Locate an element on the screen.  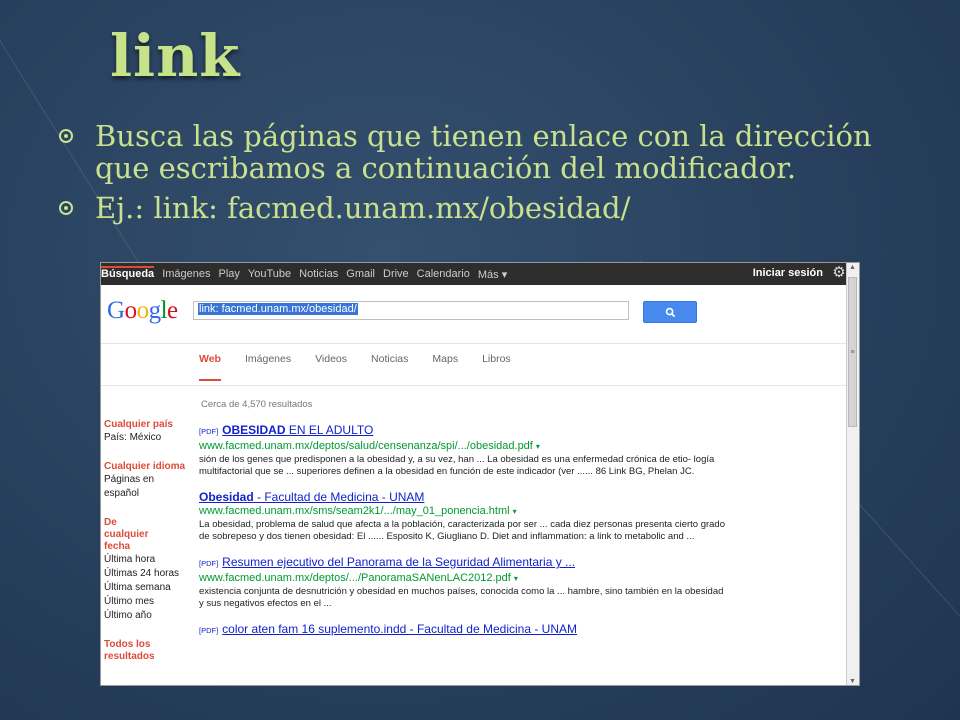
gbar-item-imagenes: Imágenes is located at coordinates (186, 274).